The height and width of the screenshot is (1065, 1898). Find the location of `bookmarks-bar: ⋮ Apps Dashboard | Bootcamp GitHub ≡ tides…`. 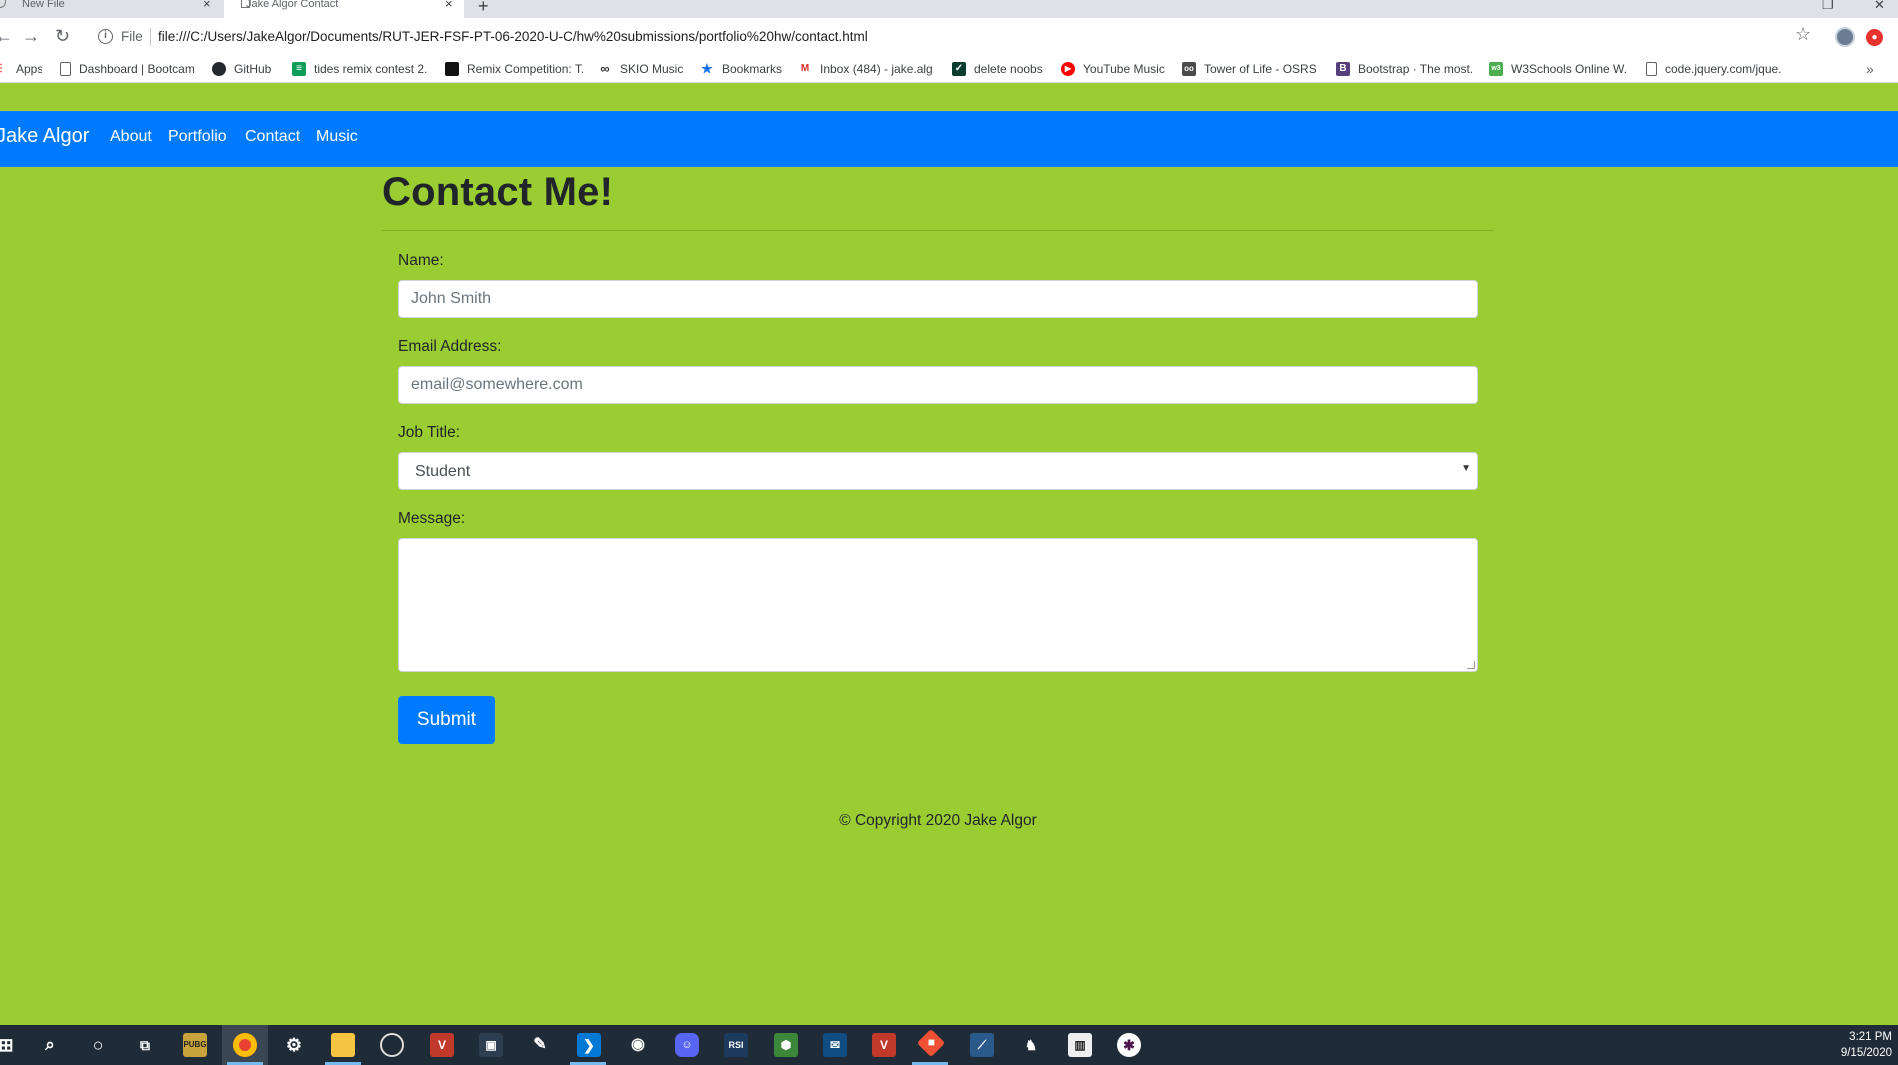

bookmarks-bar: ⋮ Apps Dashboard | Bootcamp GitHub ≡ tides… is located at coordinates (949, 69).